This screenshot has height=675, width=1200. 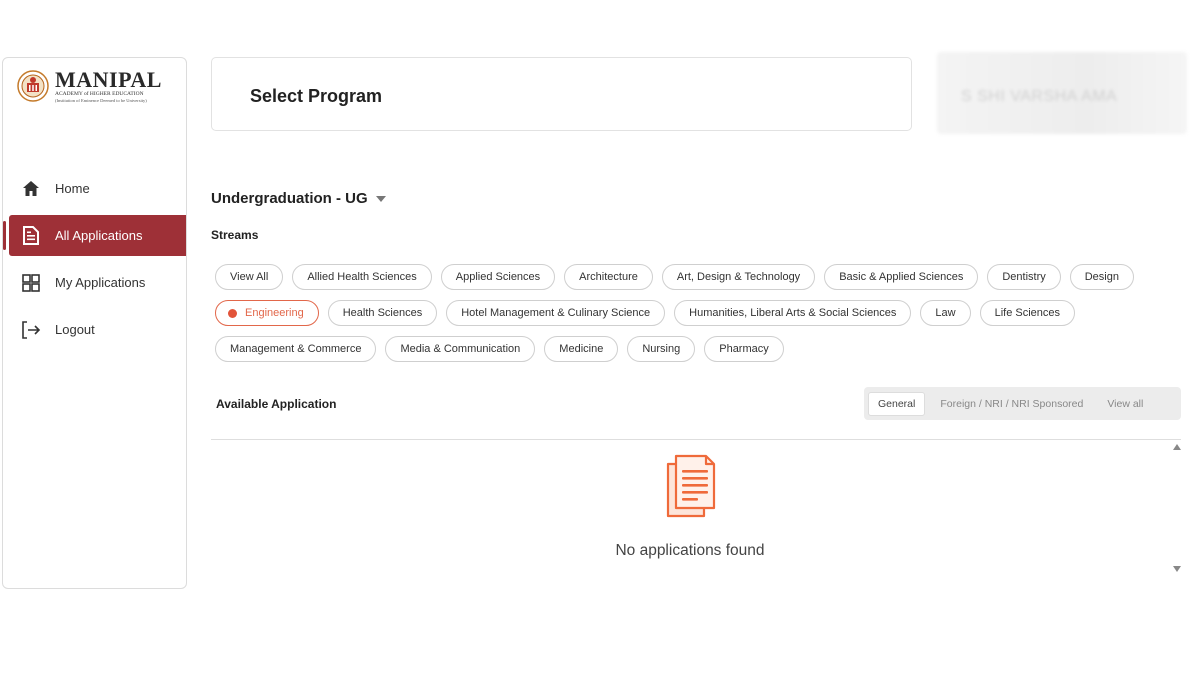 I want to click on user-profile-card: S SHI VARSHA AMA, so click(x=1062, y=93).